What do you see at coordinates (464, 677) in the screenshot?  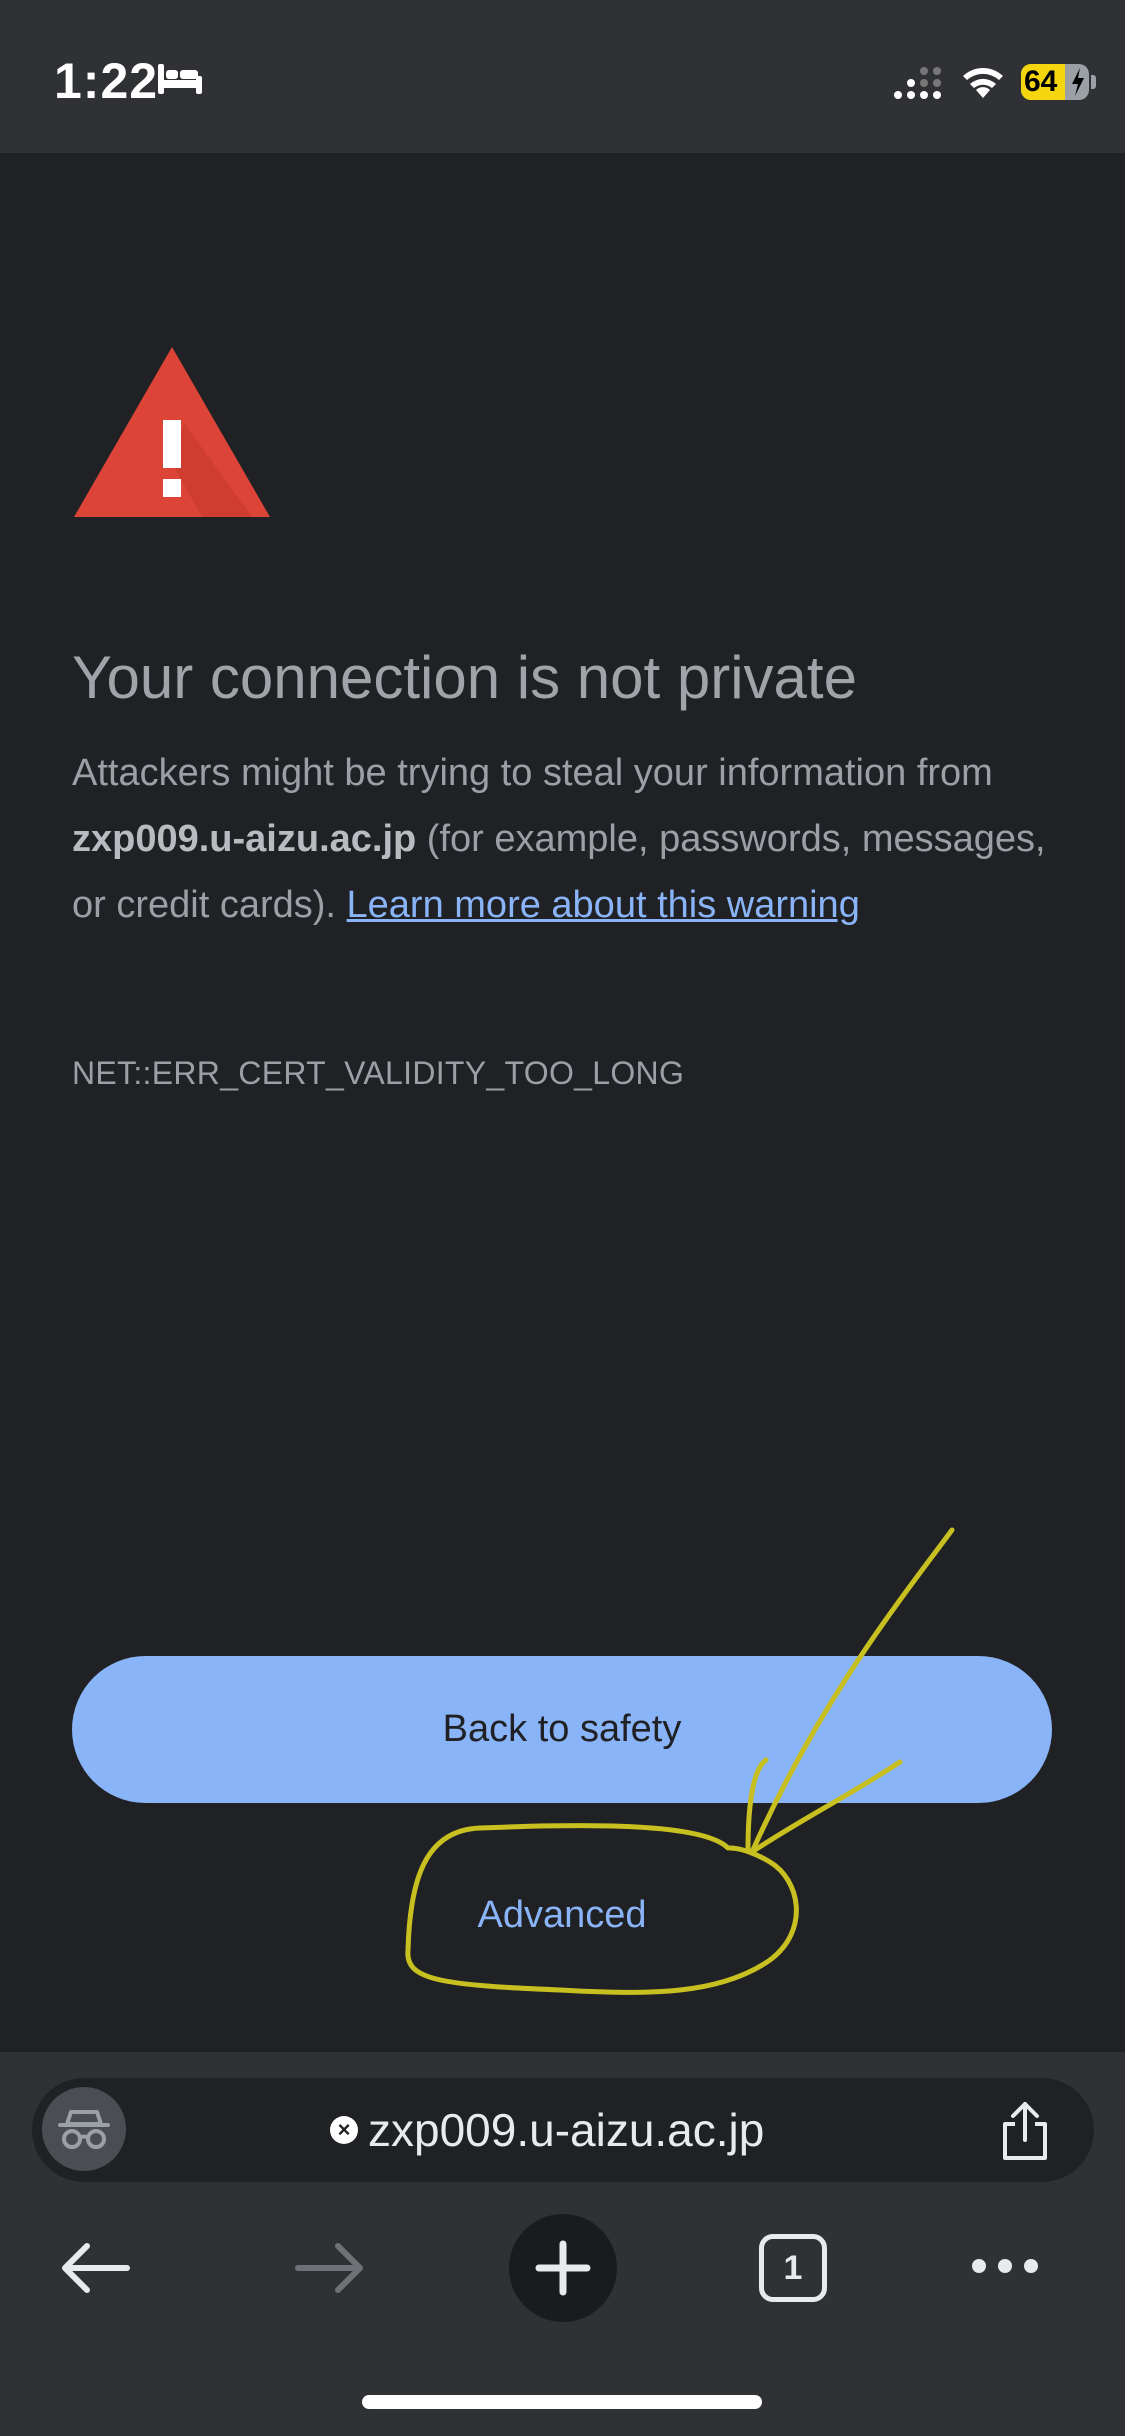 I see `page-title: Your connection is not private` at bounding box center [464, 677].